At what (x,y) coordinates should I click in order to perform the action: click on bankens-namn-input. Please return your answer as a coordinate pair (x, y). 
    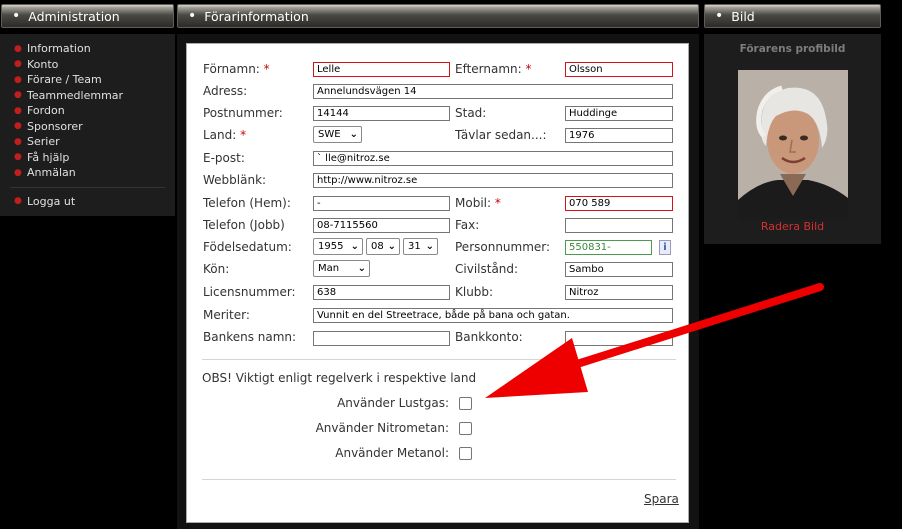
    Looking at the image, I should click on (381, 338).